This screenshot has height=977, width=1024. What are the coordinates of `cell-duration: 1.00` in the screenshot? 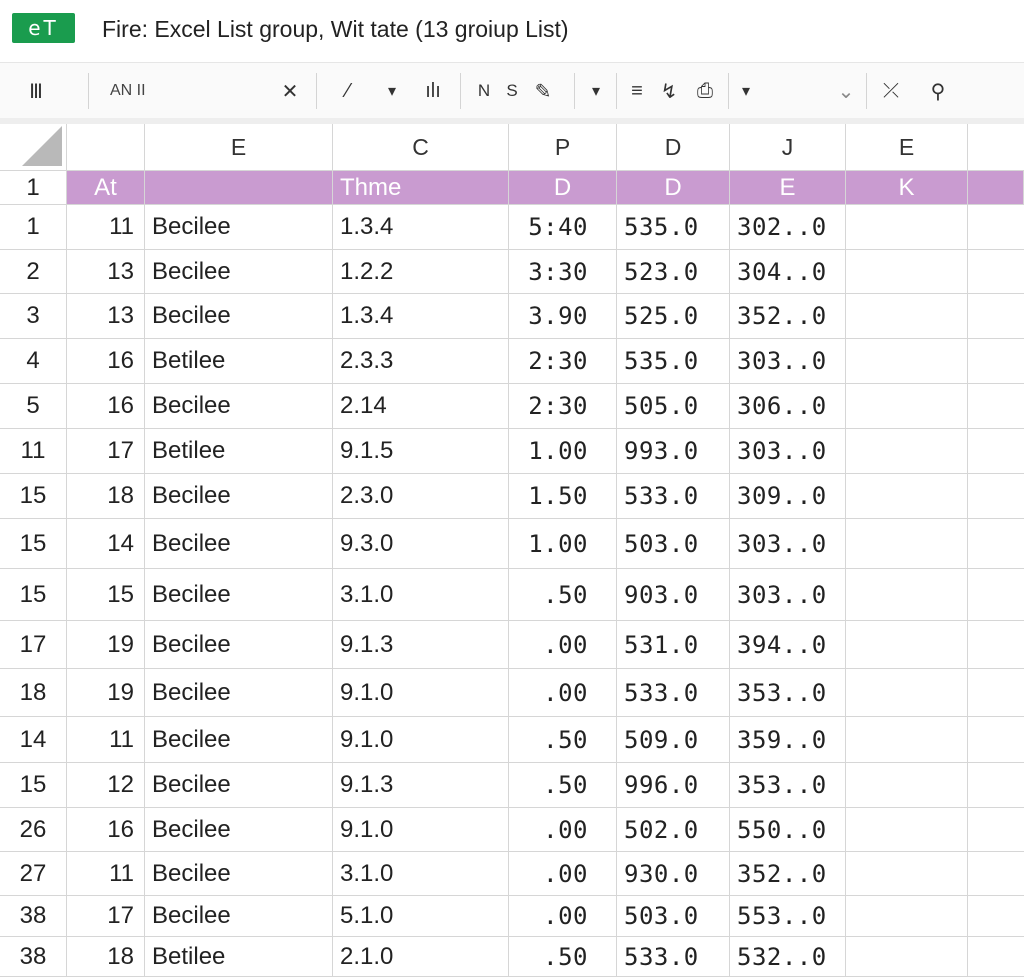 It's located at (563, 544).